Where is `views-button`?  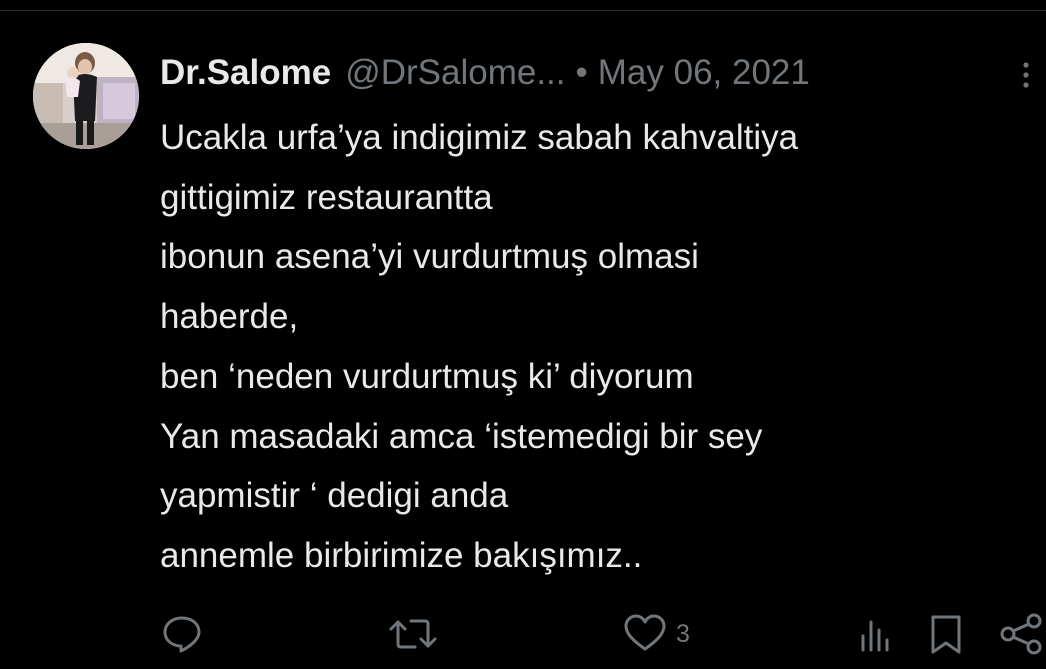 views-button is located at coordinates (876, 634).